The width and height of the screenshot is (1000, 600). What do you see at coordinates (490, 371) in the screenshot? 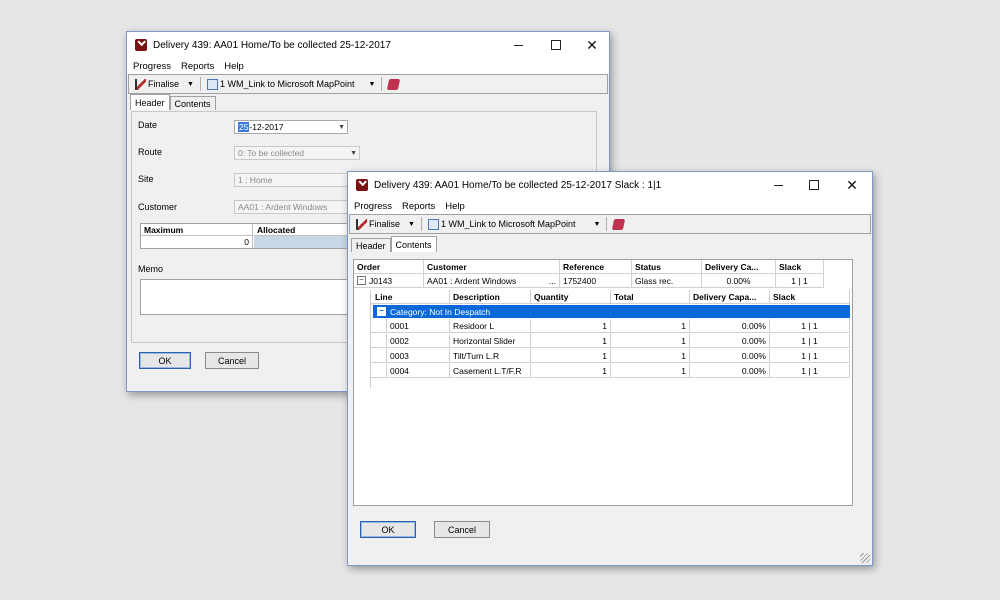
I see `description-cell: Casement L.T/F.R` at bounding box center [490, 371].